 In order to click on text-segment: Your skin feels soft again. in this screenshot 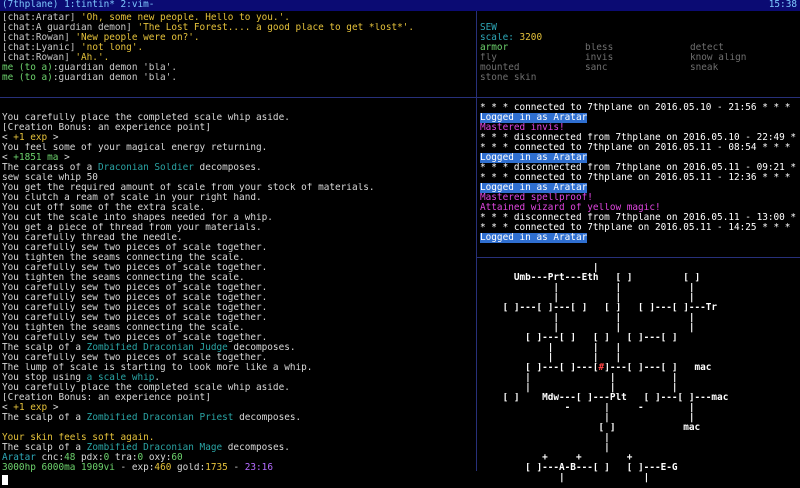, I will do `click(78, 438)`.